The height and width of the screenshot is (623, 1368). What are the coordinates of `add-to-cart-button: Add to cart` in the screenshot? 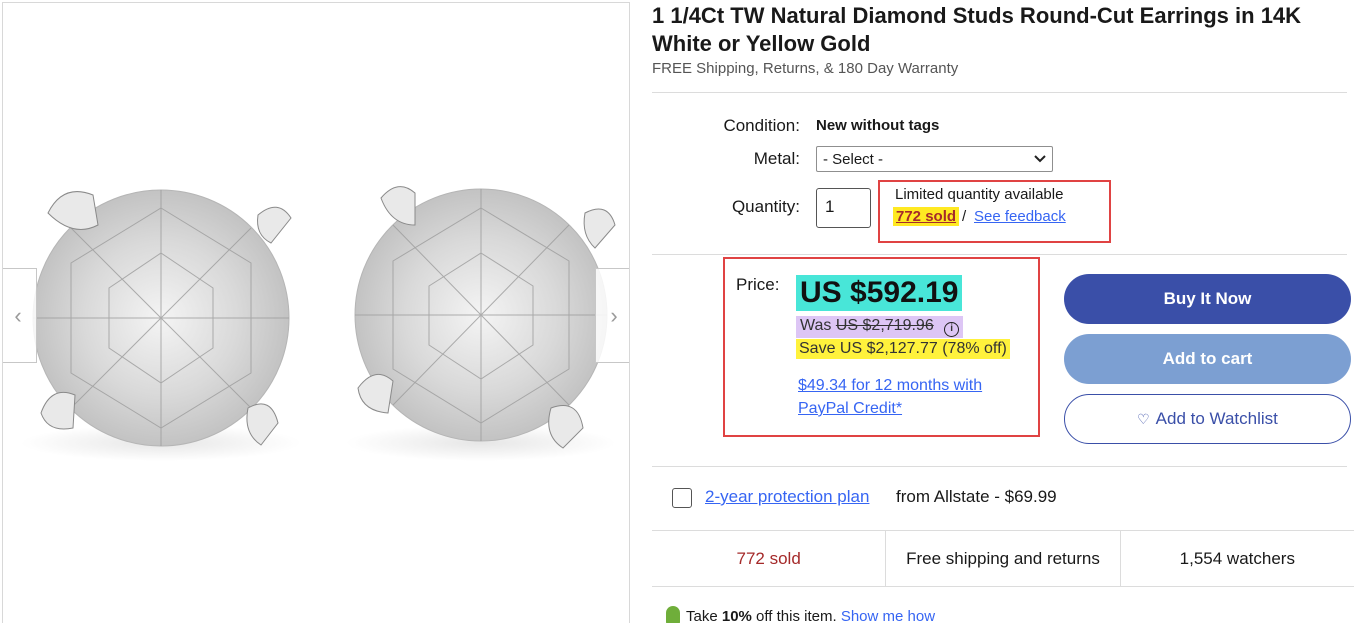 It's located at (1207, 359).